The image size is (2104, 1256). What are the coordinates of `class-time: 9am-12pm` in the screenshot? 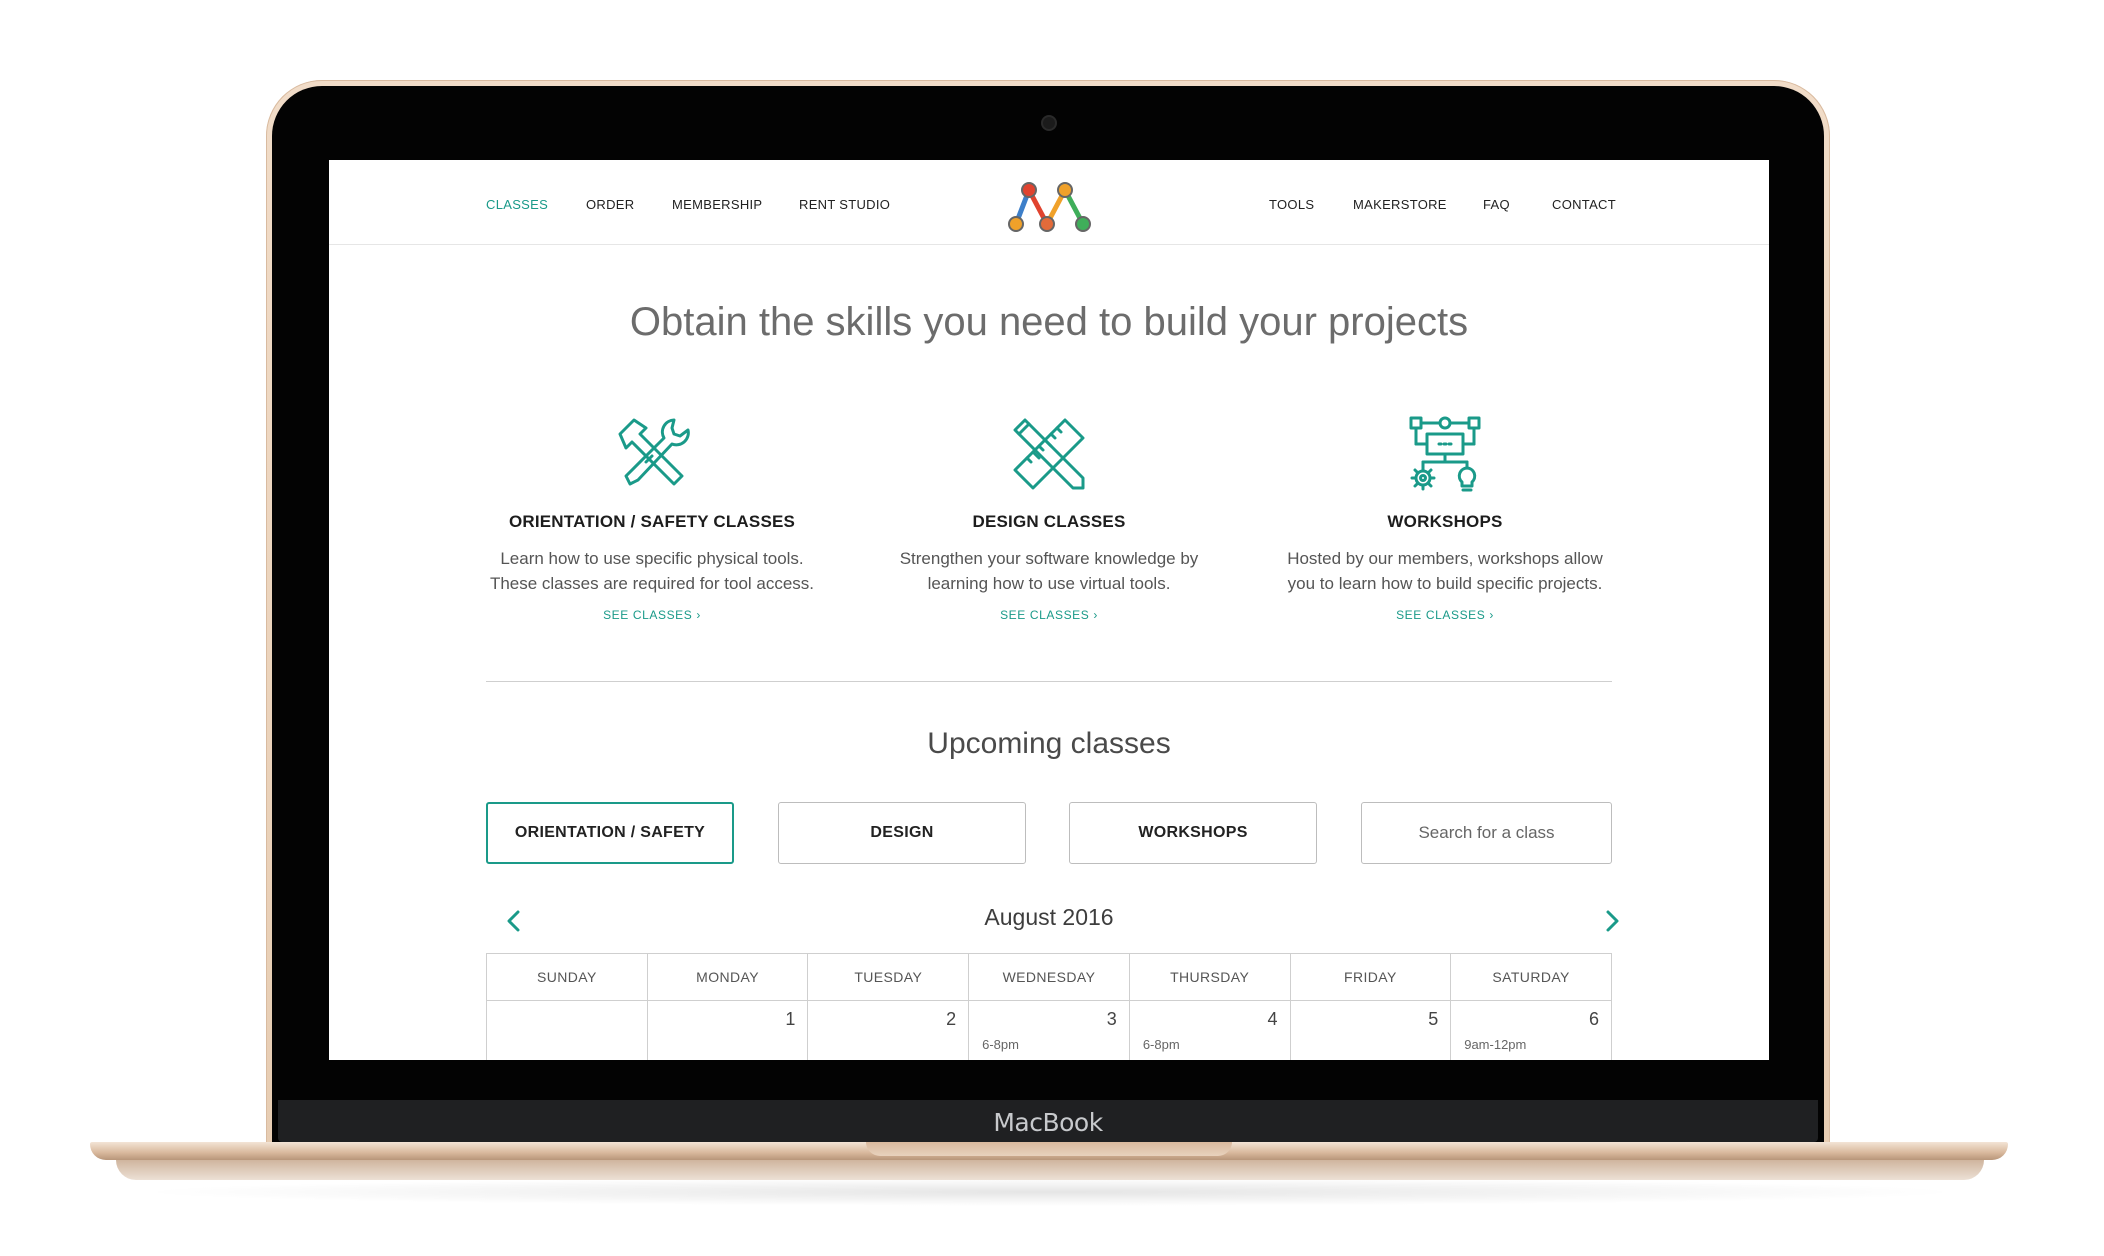 It's located at (1495, 1044).